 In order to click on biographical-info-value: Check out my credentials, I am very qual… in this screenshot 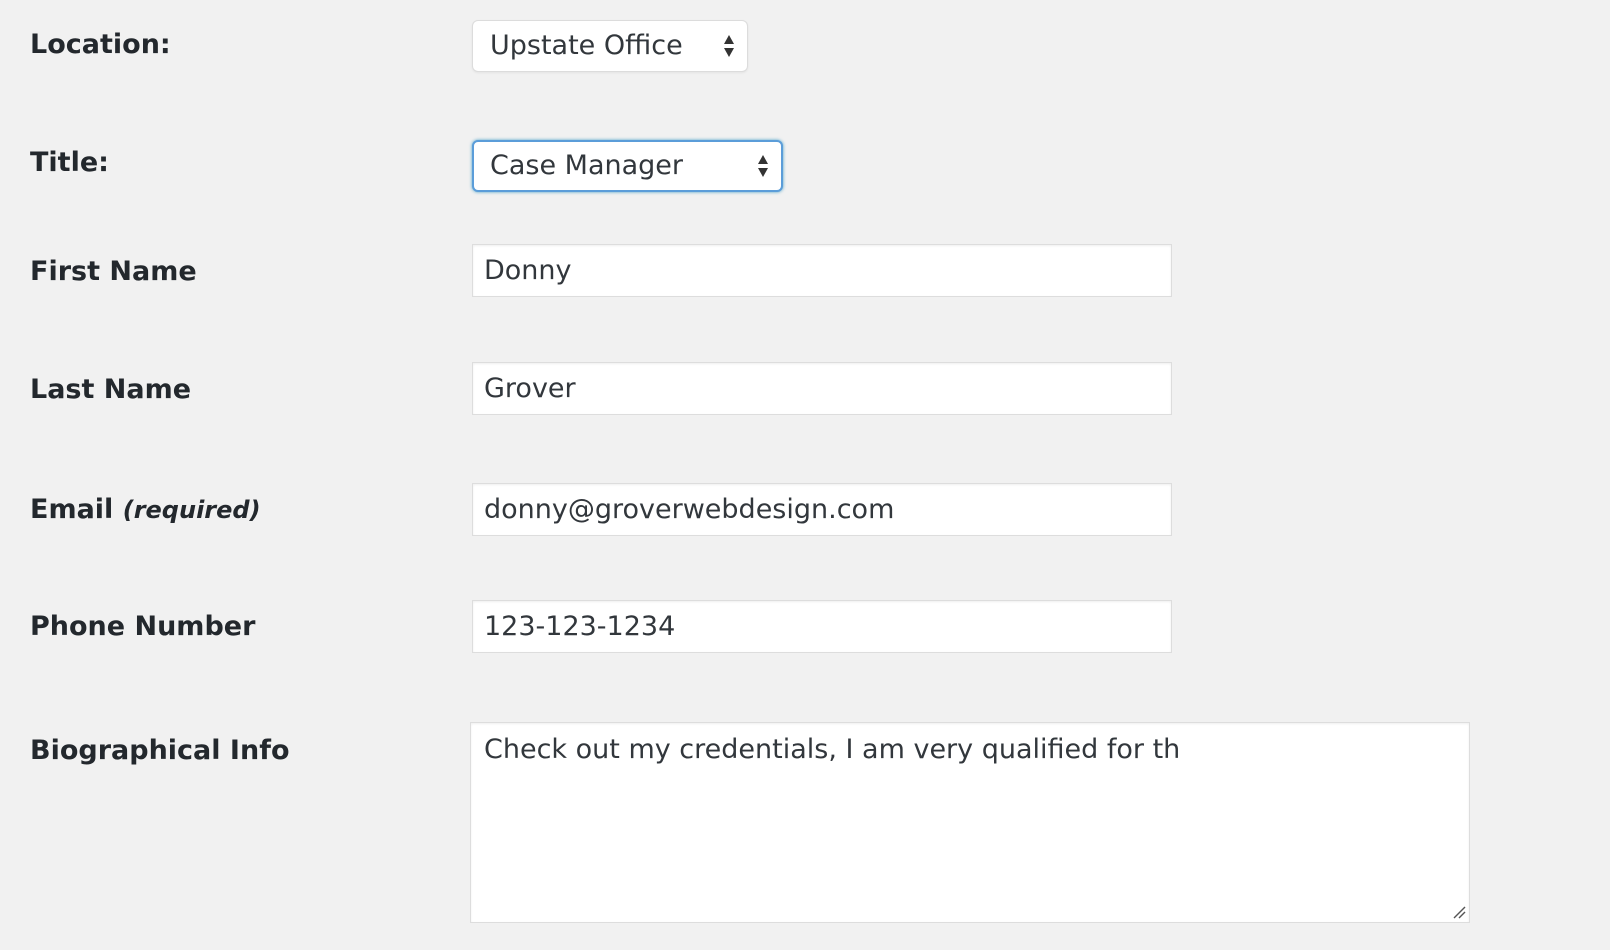, I will do `click(832, 749)`.